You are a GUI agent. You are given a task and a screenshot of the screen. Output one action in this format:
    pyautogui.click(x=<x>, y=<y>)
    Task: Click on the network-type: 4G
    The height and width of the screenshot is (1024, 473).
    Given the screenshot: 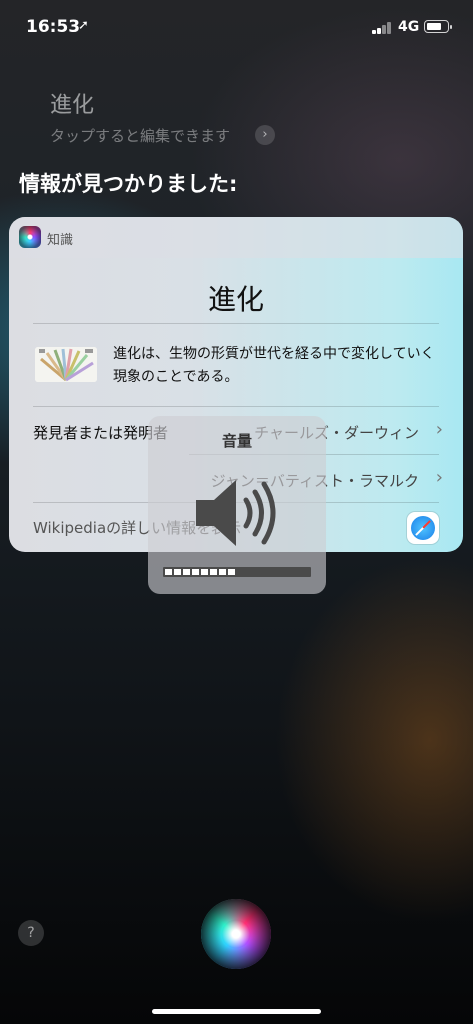 What is the action you would take?
    pyautogui.click(x=409, y=27)
    